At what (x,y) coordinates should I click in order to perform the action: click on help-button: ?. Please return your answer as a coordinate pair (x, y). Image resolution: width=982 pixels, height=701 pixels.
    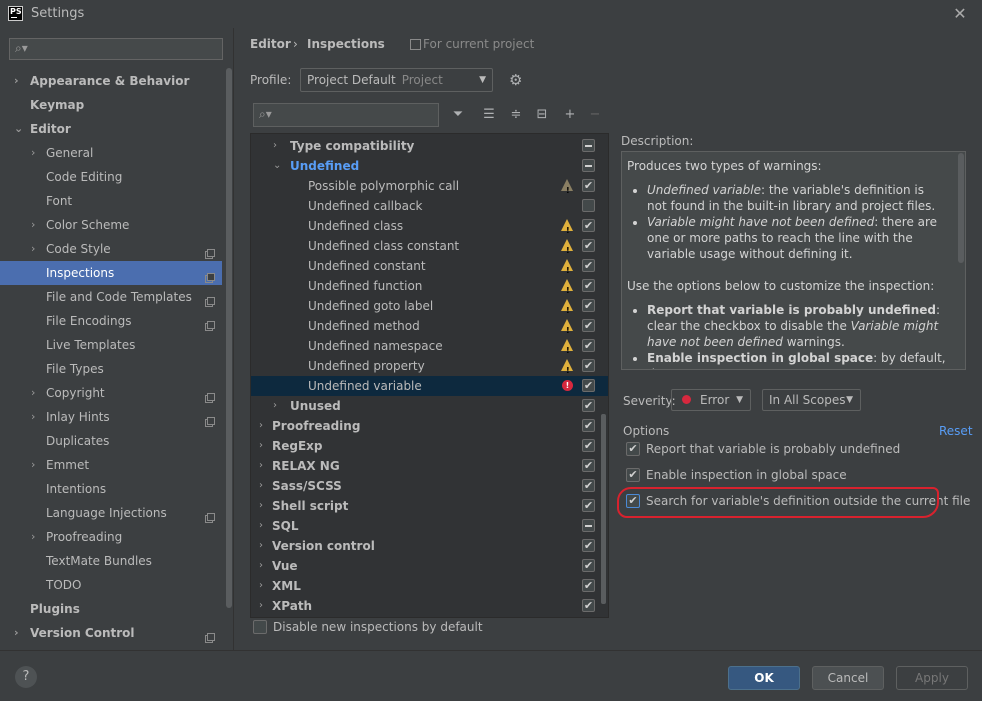
    Looking at the image, I should click on (26, 677).